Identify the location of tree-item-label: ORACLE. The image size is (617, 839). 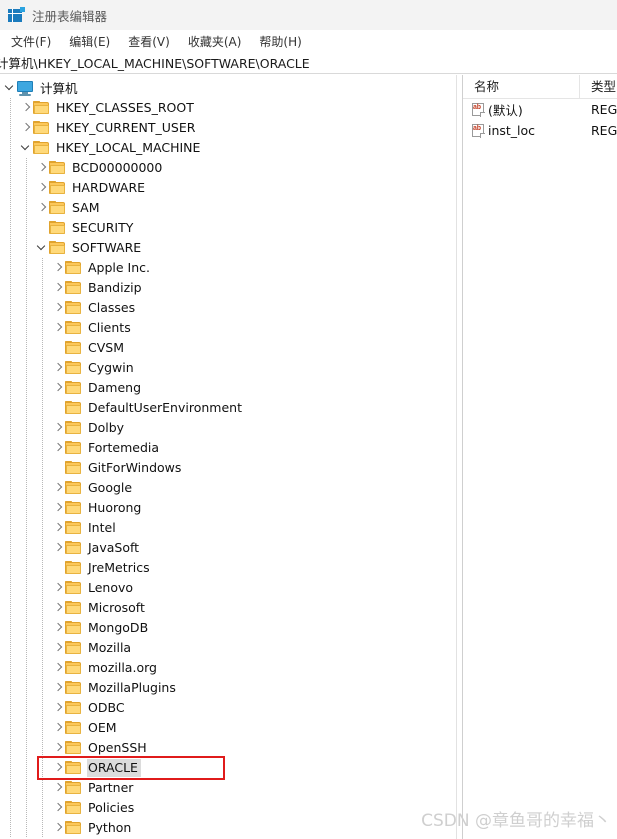
(114, 768).